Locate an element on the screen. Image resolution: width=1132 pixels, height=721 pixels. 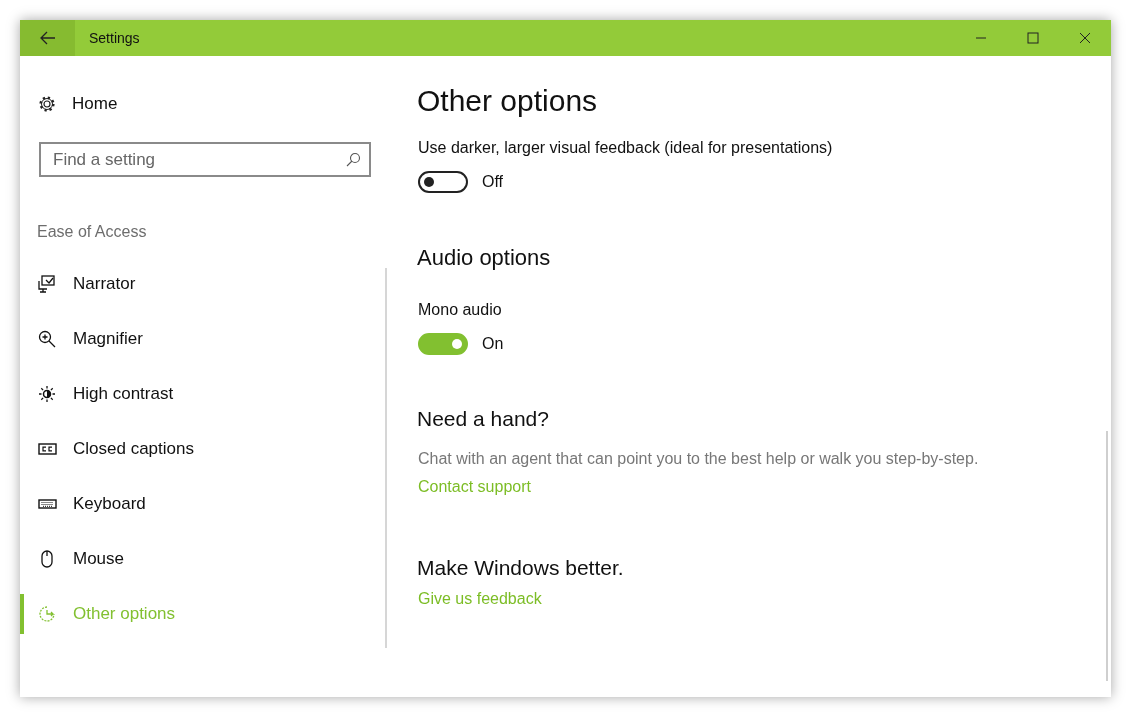
home-link: Home is located at coordinates (95, 104).